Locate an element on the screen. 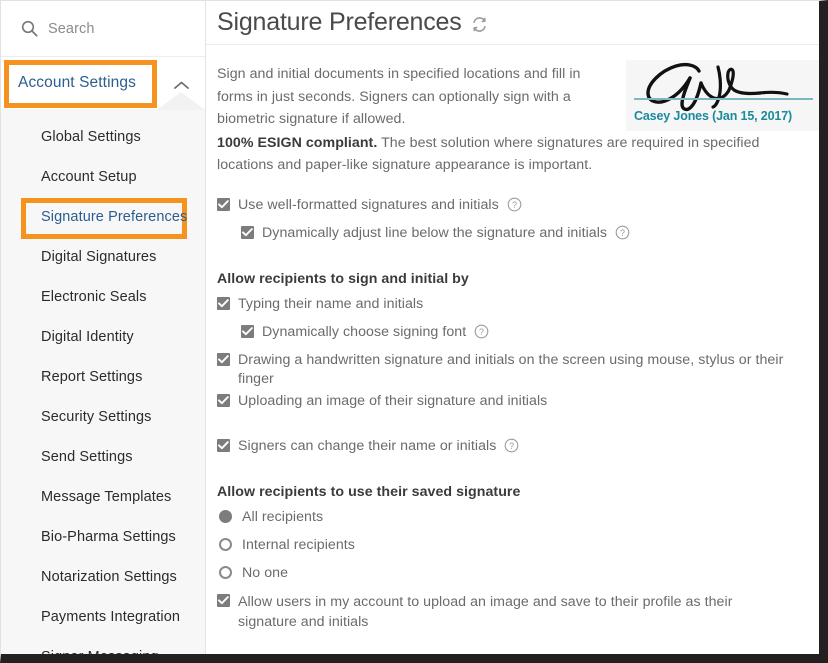  sidebar-item-signature-preferences: Signature Preferences is located at coordinates (103, 218).